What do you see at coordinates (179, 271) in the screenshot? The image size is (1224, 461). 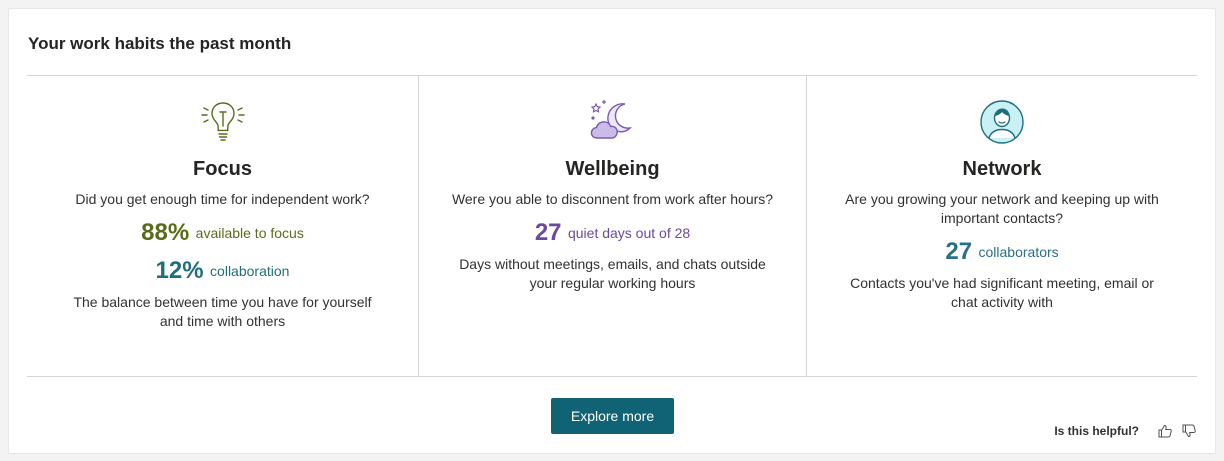 I see `collaboration-percent: 12%` at bounding box center [179, 271].